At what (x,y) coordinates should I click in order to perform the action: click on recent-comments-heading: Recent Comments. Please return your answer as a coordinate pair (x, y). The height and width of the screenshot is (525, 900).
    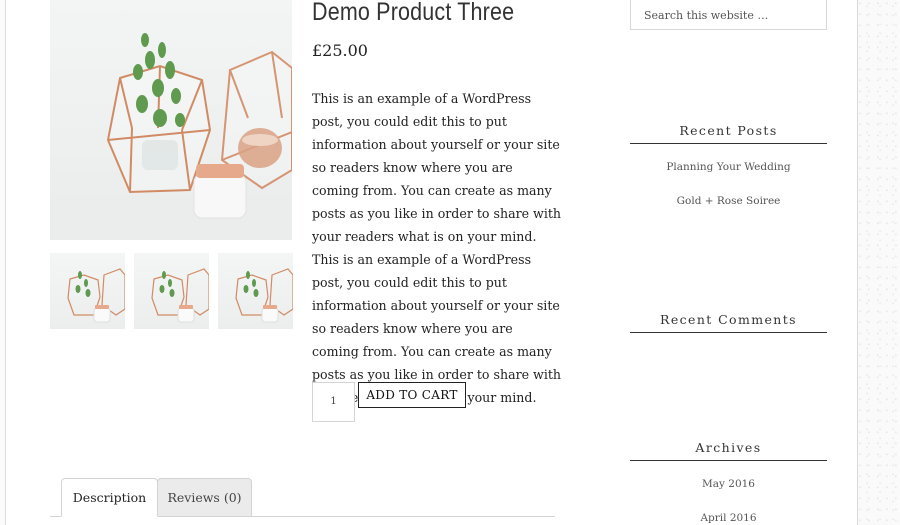
    Looking at the image, I should click on (728, 322).